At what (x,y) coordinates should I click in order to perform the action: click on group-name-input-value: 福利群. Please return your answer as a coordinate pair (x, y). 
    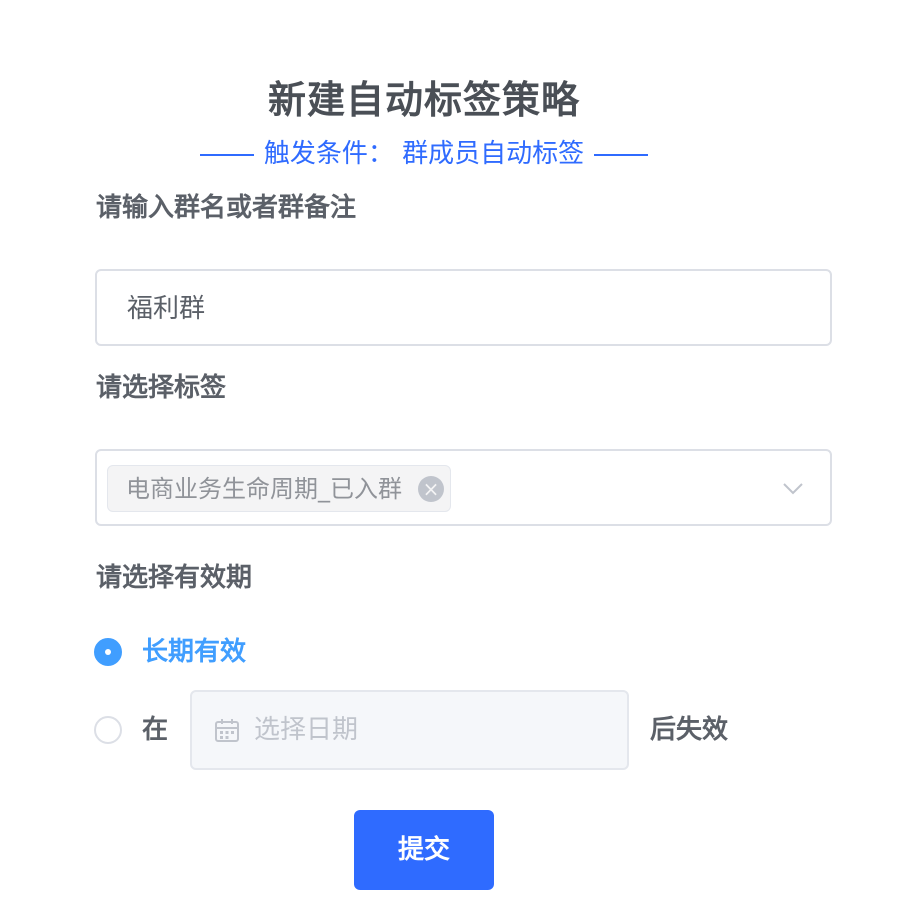
    Looking at the image, I should click on (166, 309).